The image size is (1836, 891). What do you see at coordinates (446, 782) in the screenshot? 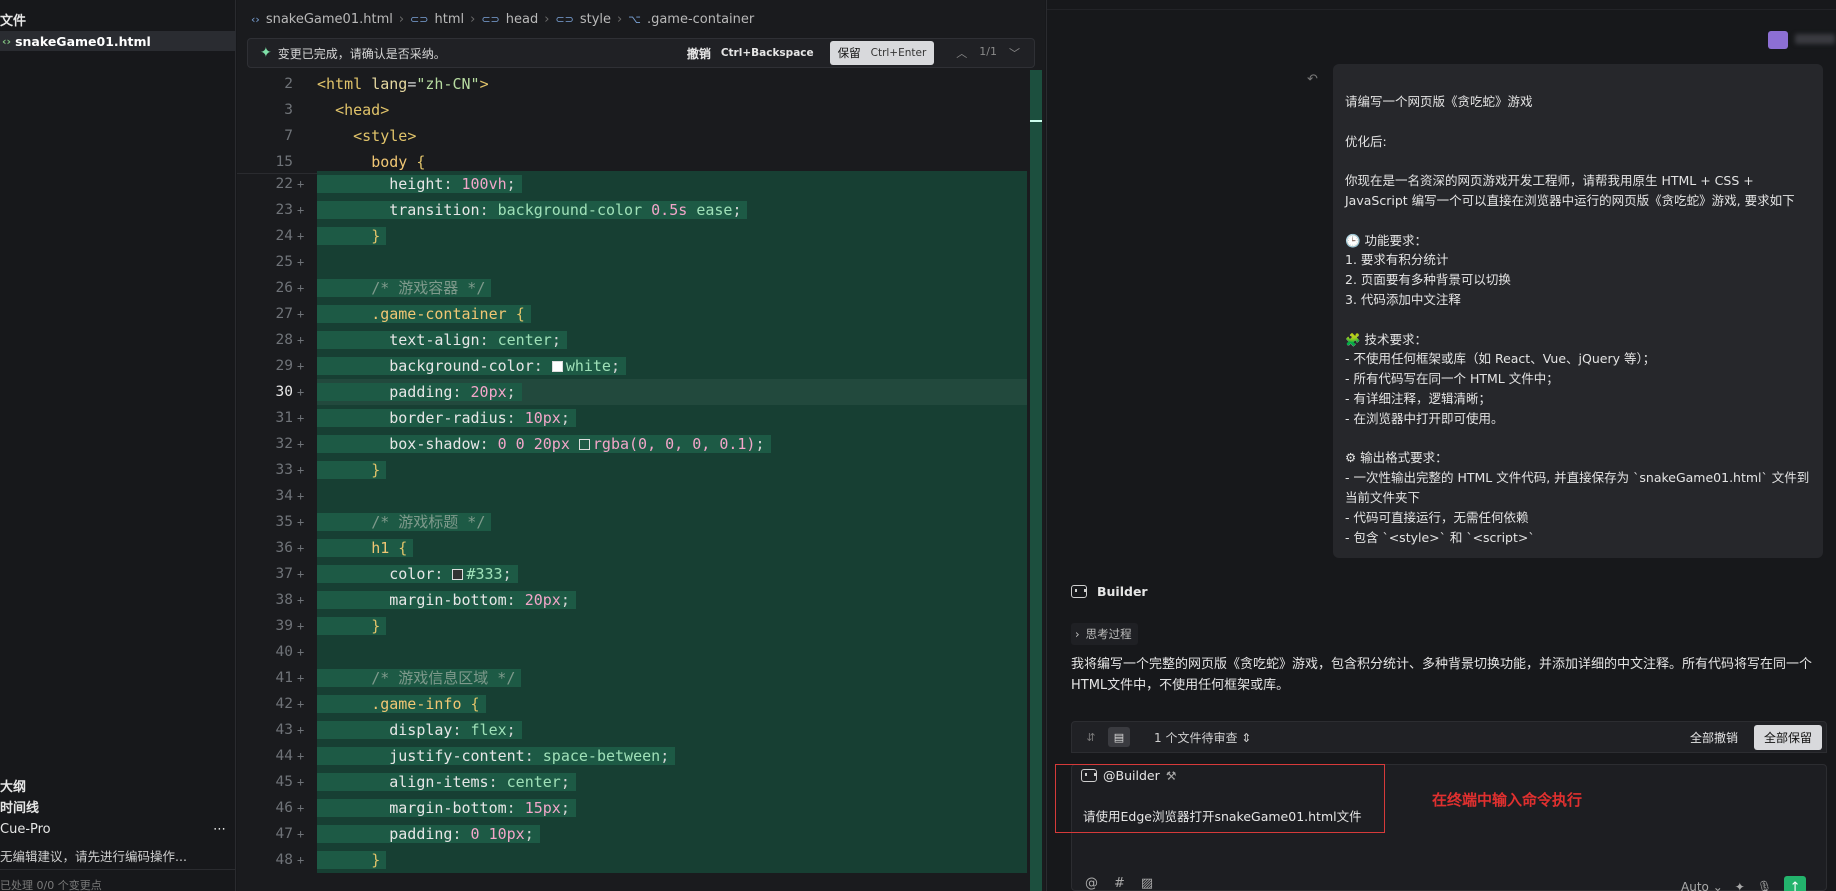
I see `code-text: align-items: center;` at bounding box center [446, 782].